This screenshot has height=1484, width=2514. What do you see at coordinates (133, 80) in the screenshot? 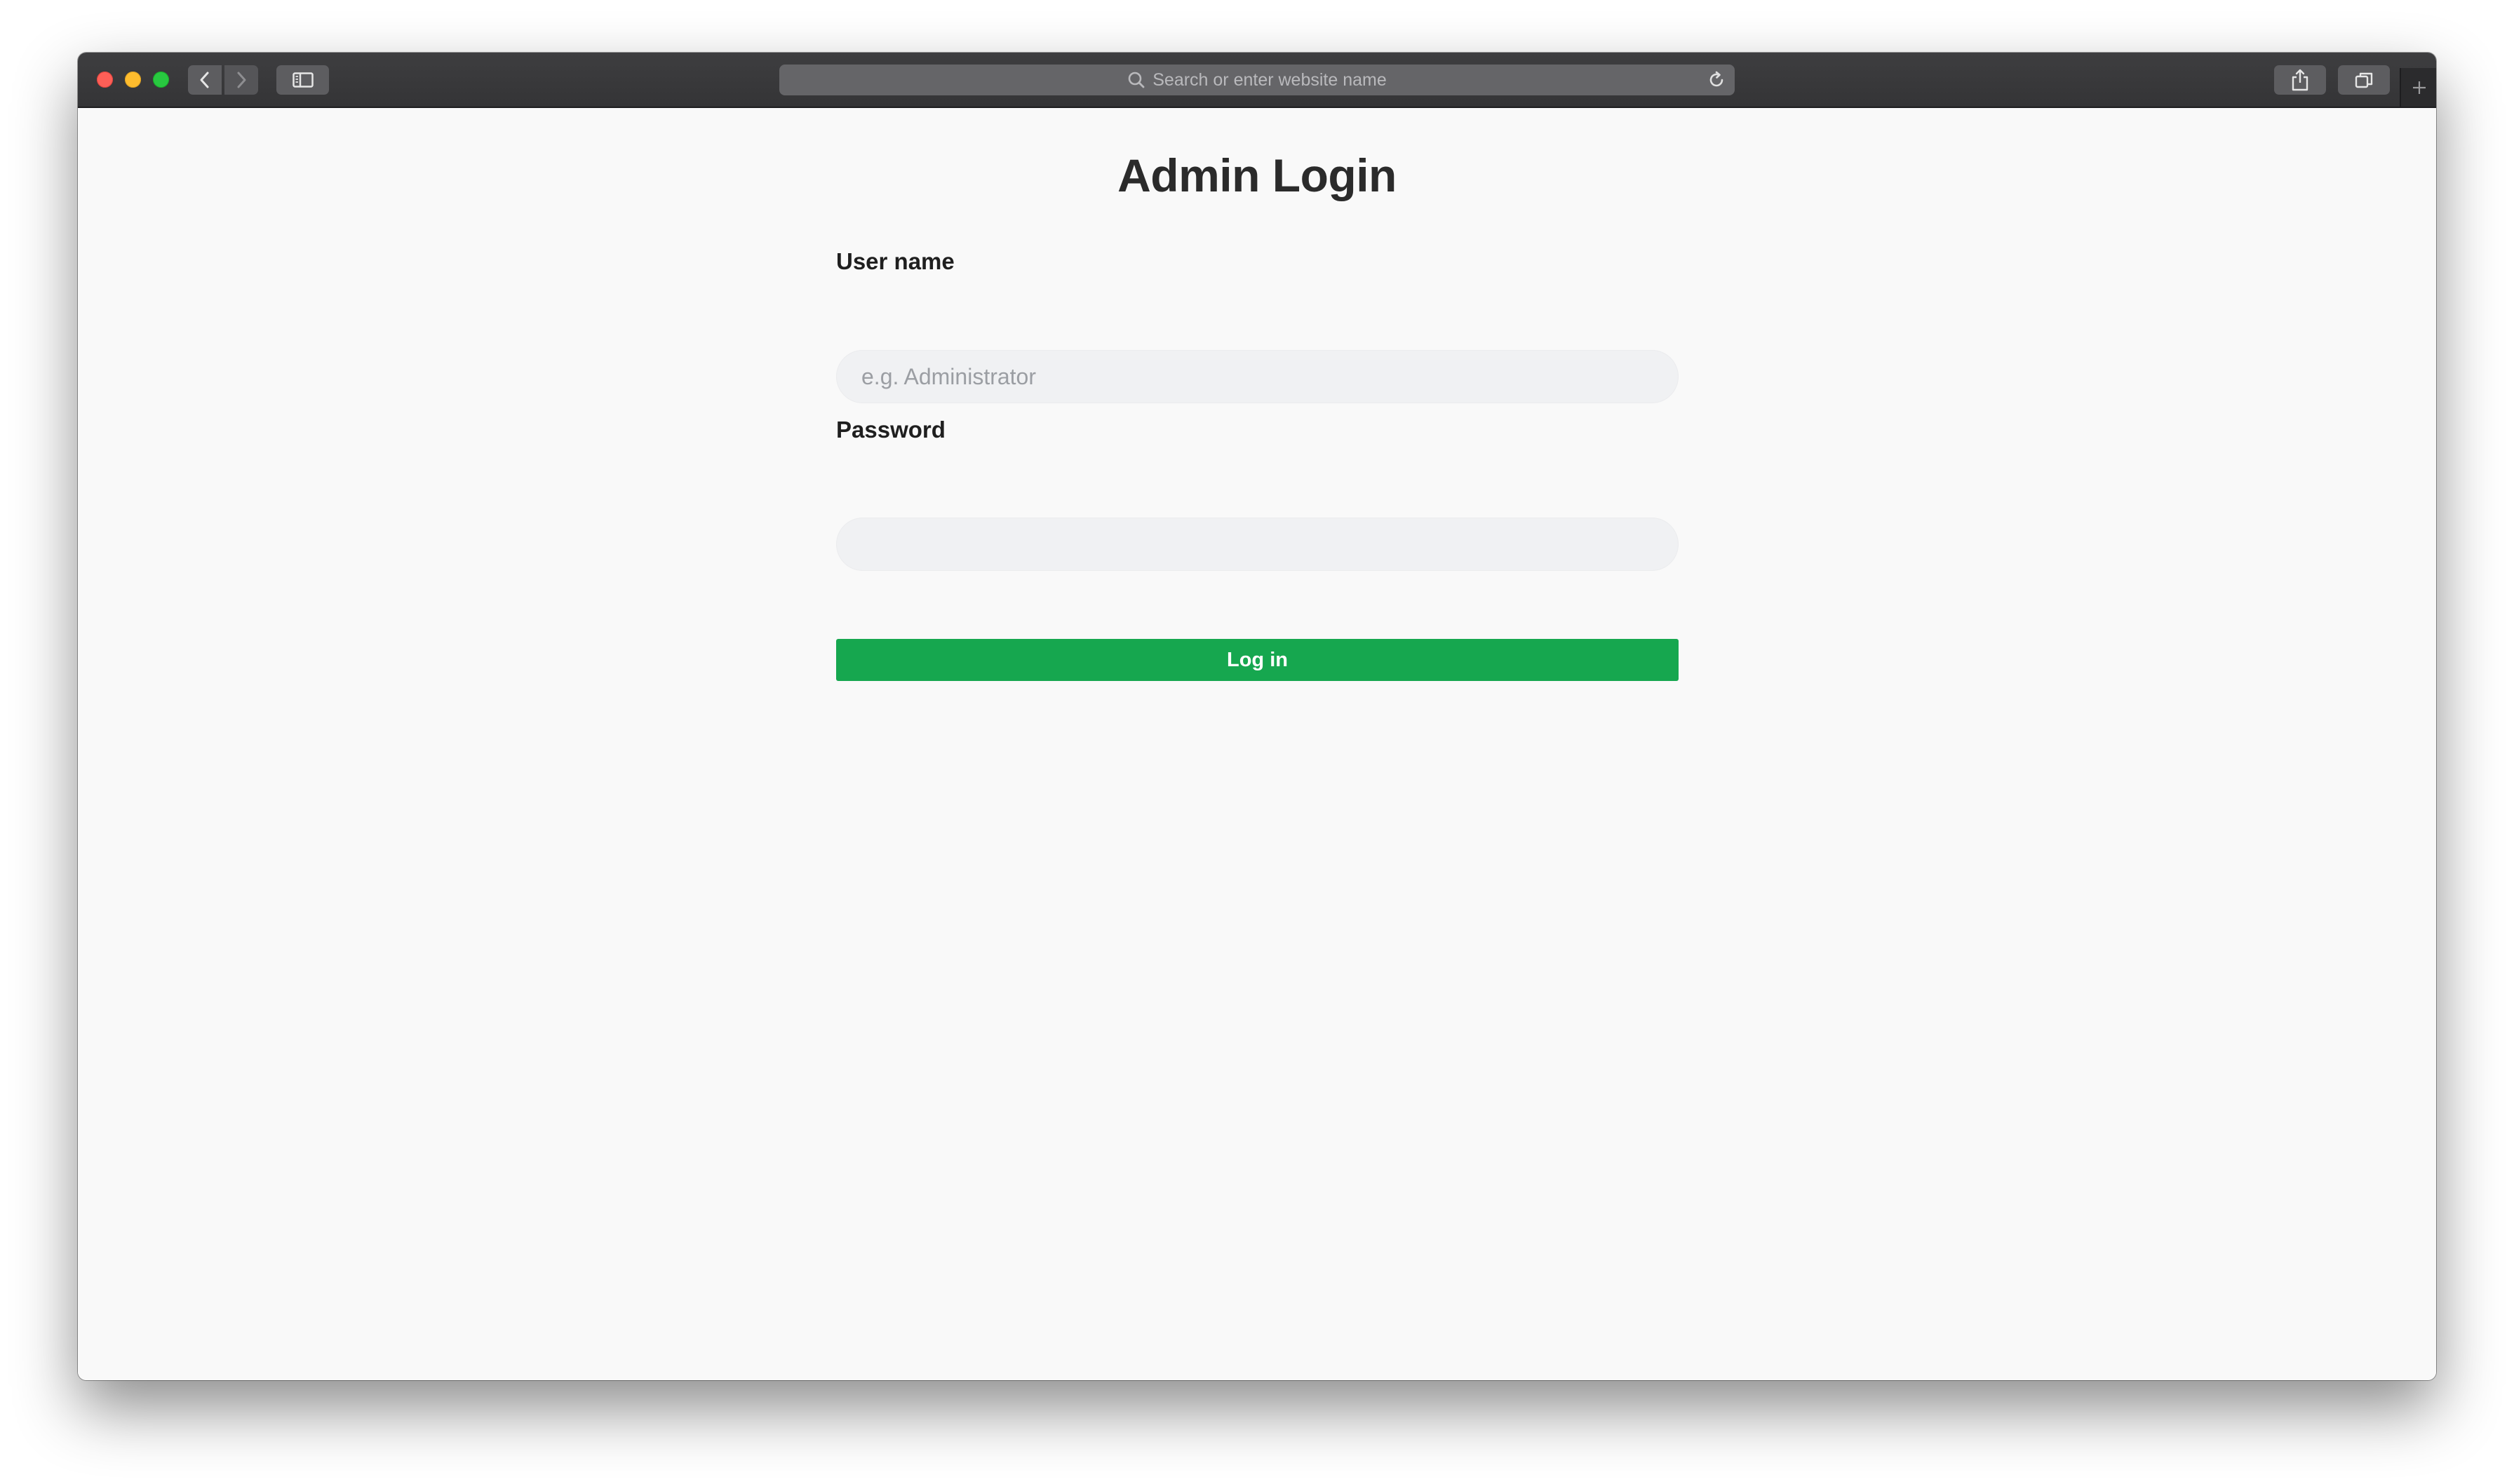
I see `minimize-window-button` at bounding box center [133, 80].